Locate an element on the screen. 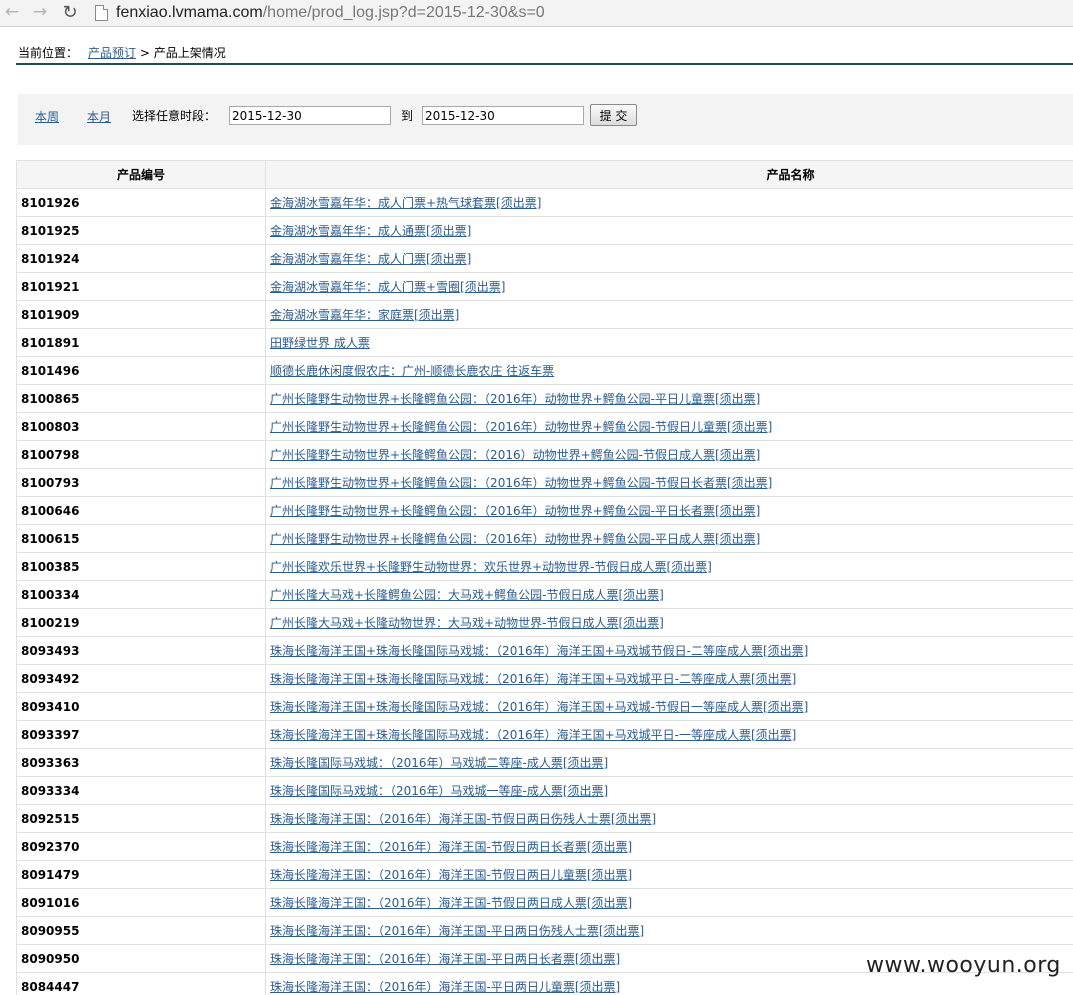 This screenshot has width=1073, height=995. table-row: 8101925 金海湖冰雪嘉年华：成人通票[须出票] is located at coordinates (544, 230).